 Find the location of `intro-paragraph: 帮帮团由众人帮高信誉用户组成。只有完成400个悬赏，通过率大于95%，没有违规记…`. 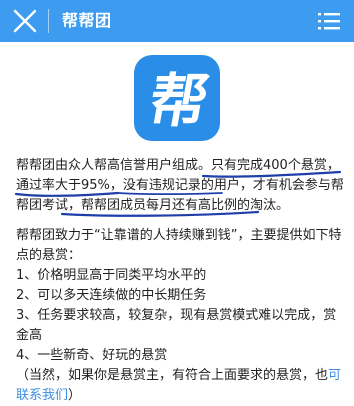

intro-paragraph: 帮帮团由众人帮高信誉用户组成。只有完成400个悬赏，通过率大于95%，没有违规记… is located at coordinates (181, 186).